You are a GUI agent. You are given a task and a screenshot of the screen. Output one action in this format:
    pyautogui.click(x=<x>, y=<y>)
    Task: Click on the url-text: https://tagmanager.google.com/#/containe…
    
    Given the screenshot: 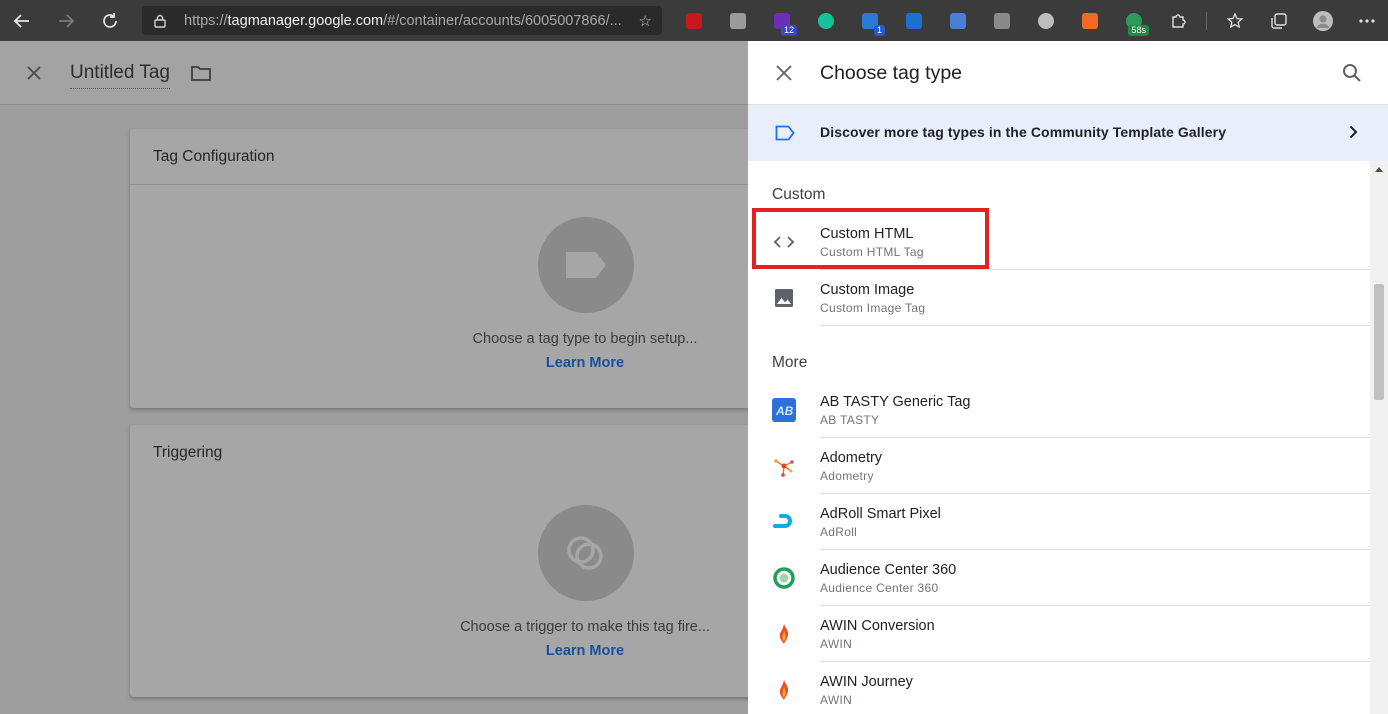 What is the action you would take?
    pyautogui.click(x=403, y=20)
    